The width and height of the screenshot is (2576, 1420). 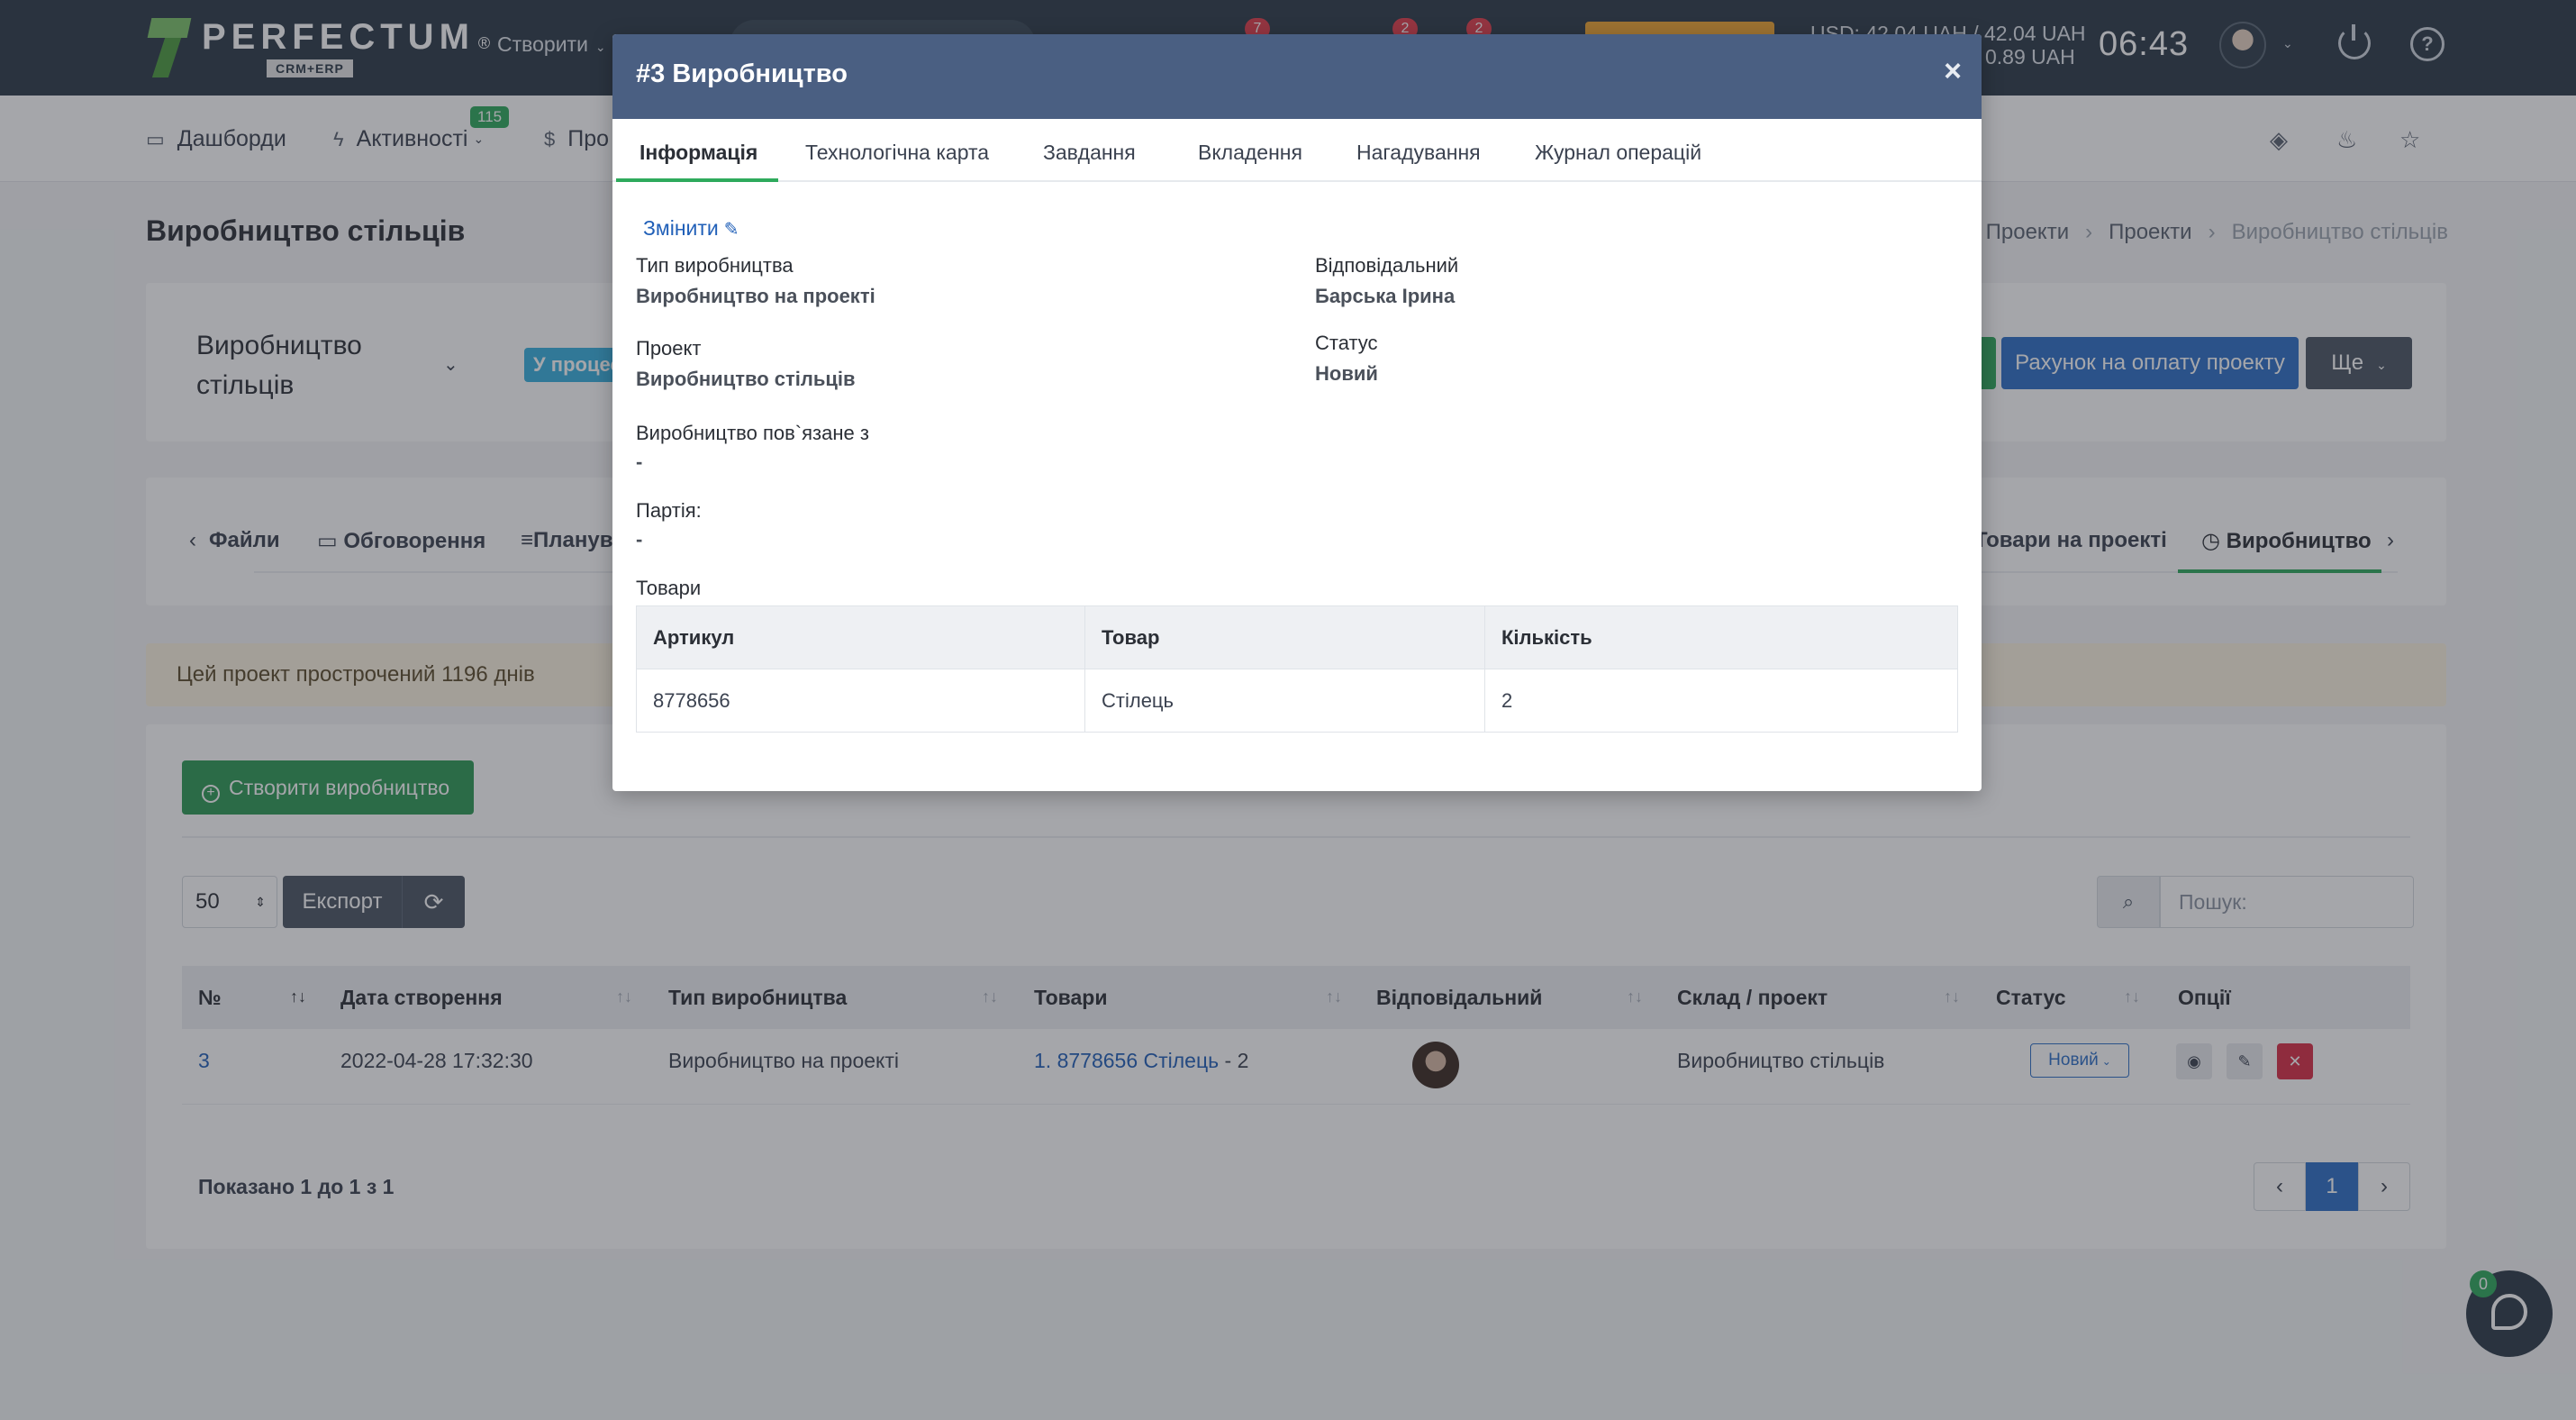 What do you see at coordinates (1297, 76) in the screenshot?
I see `modal-header: #3 Виробництво ×` at bounding box center [1297, 76].